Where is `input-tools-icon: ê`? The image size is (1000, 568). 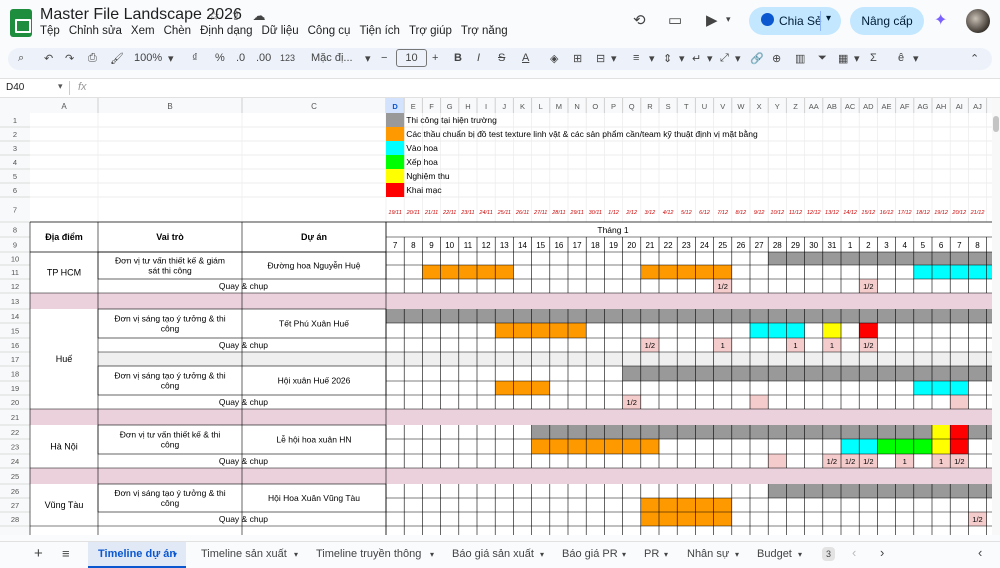
input-tools-icon: ê is located at coordinates (901, 58).